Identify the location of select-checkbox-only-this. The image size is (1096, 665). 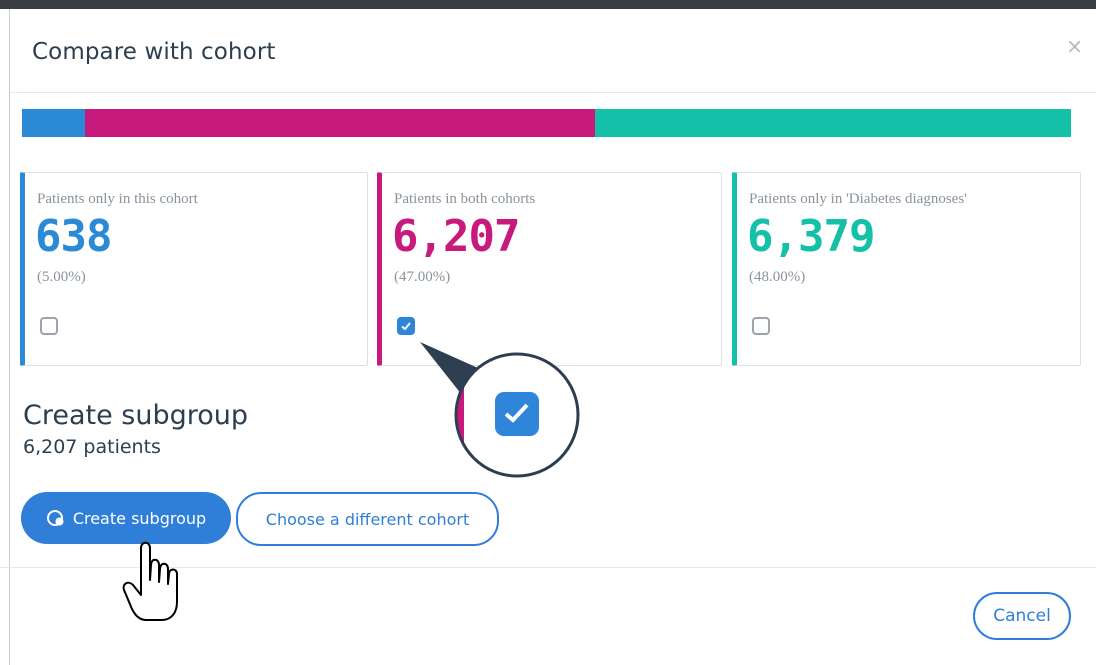
(49, 326).